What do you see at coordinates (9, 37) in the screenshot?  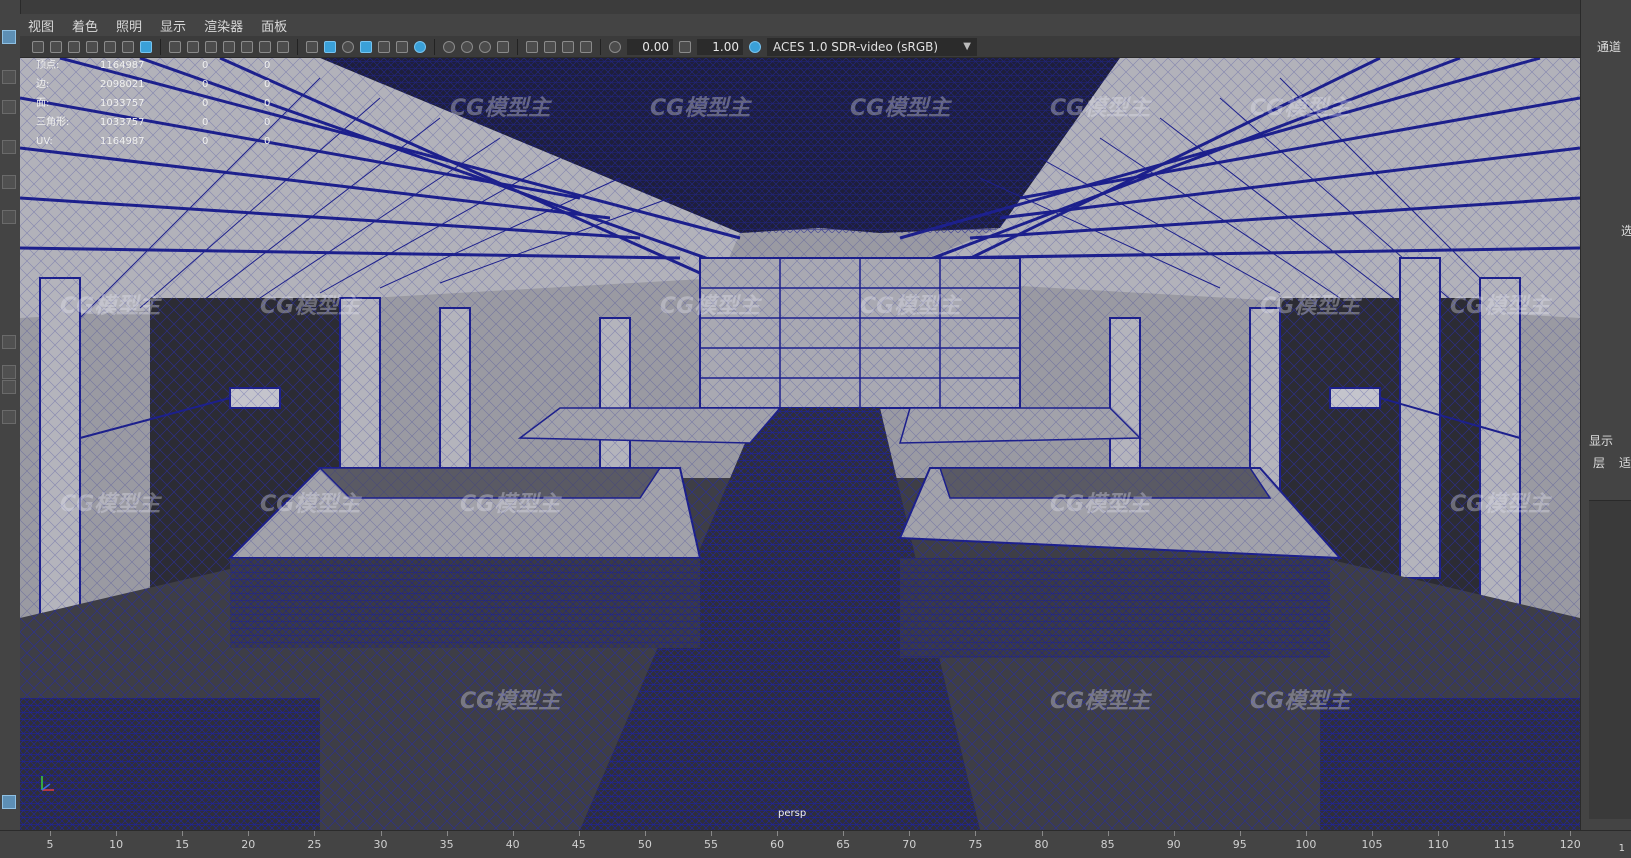 I see `select-tool-icon` at bounding box center [9, 37].